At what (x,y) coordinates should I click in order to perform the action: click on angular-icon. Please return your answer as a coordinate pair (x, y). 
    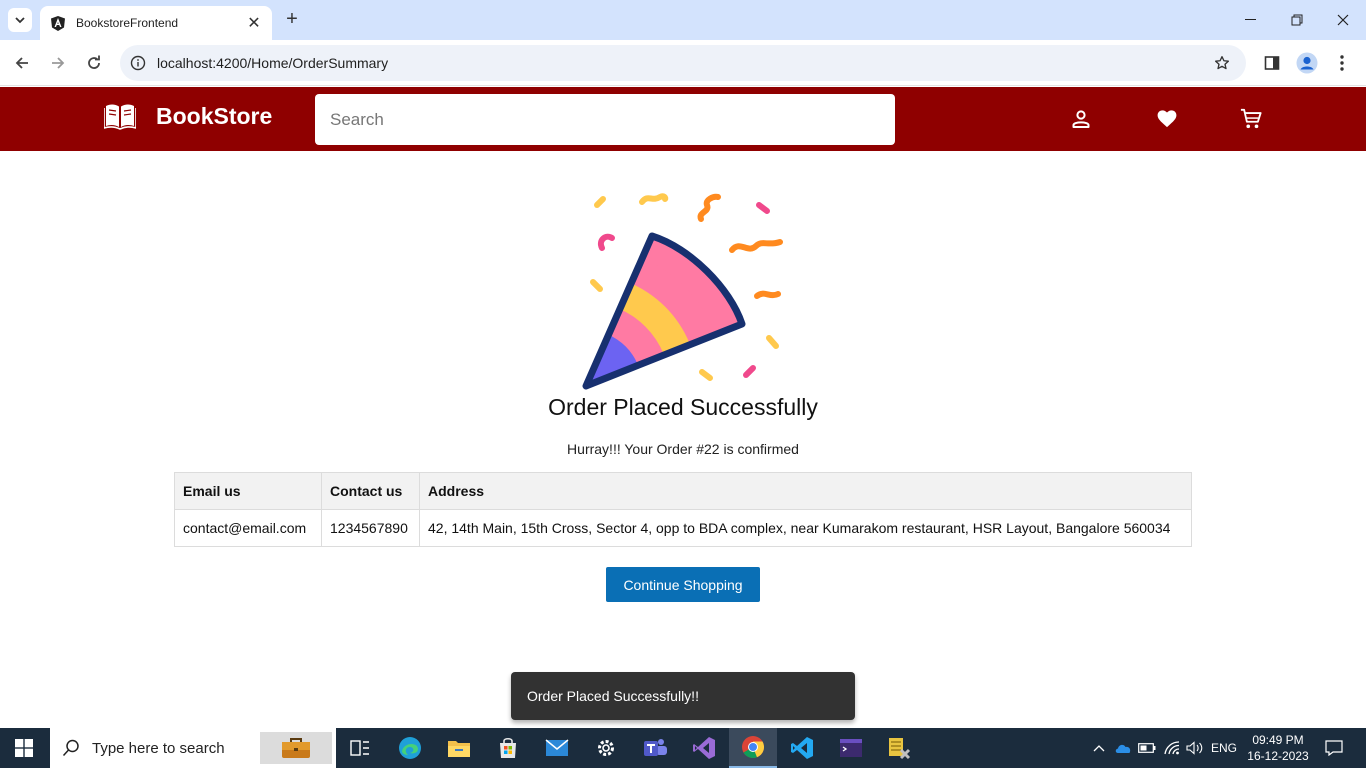
    Looking at the image, I should click on (58, 23).